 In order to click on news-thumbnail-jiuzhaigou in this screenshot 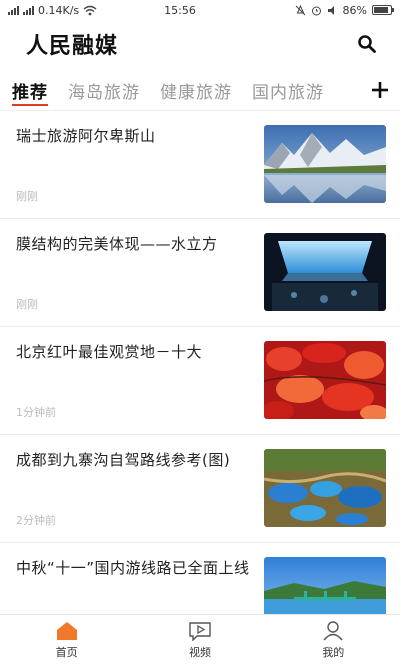, I will do `click(325, 488)`.